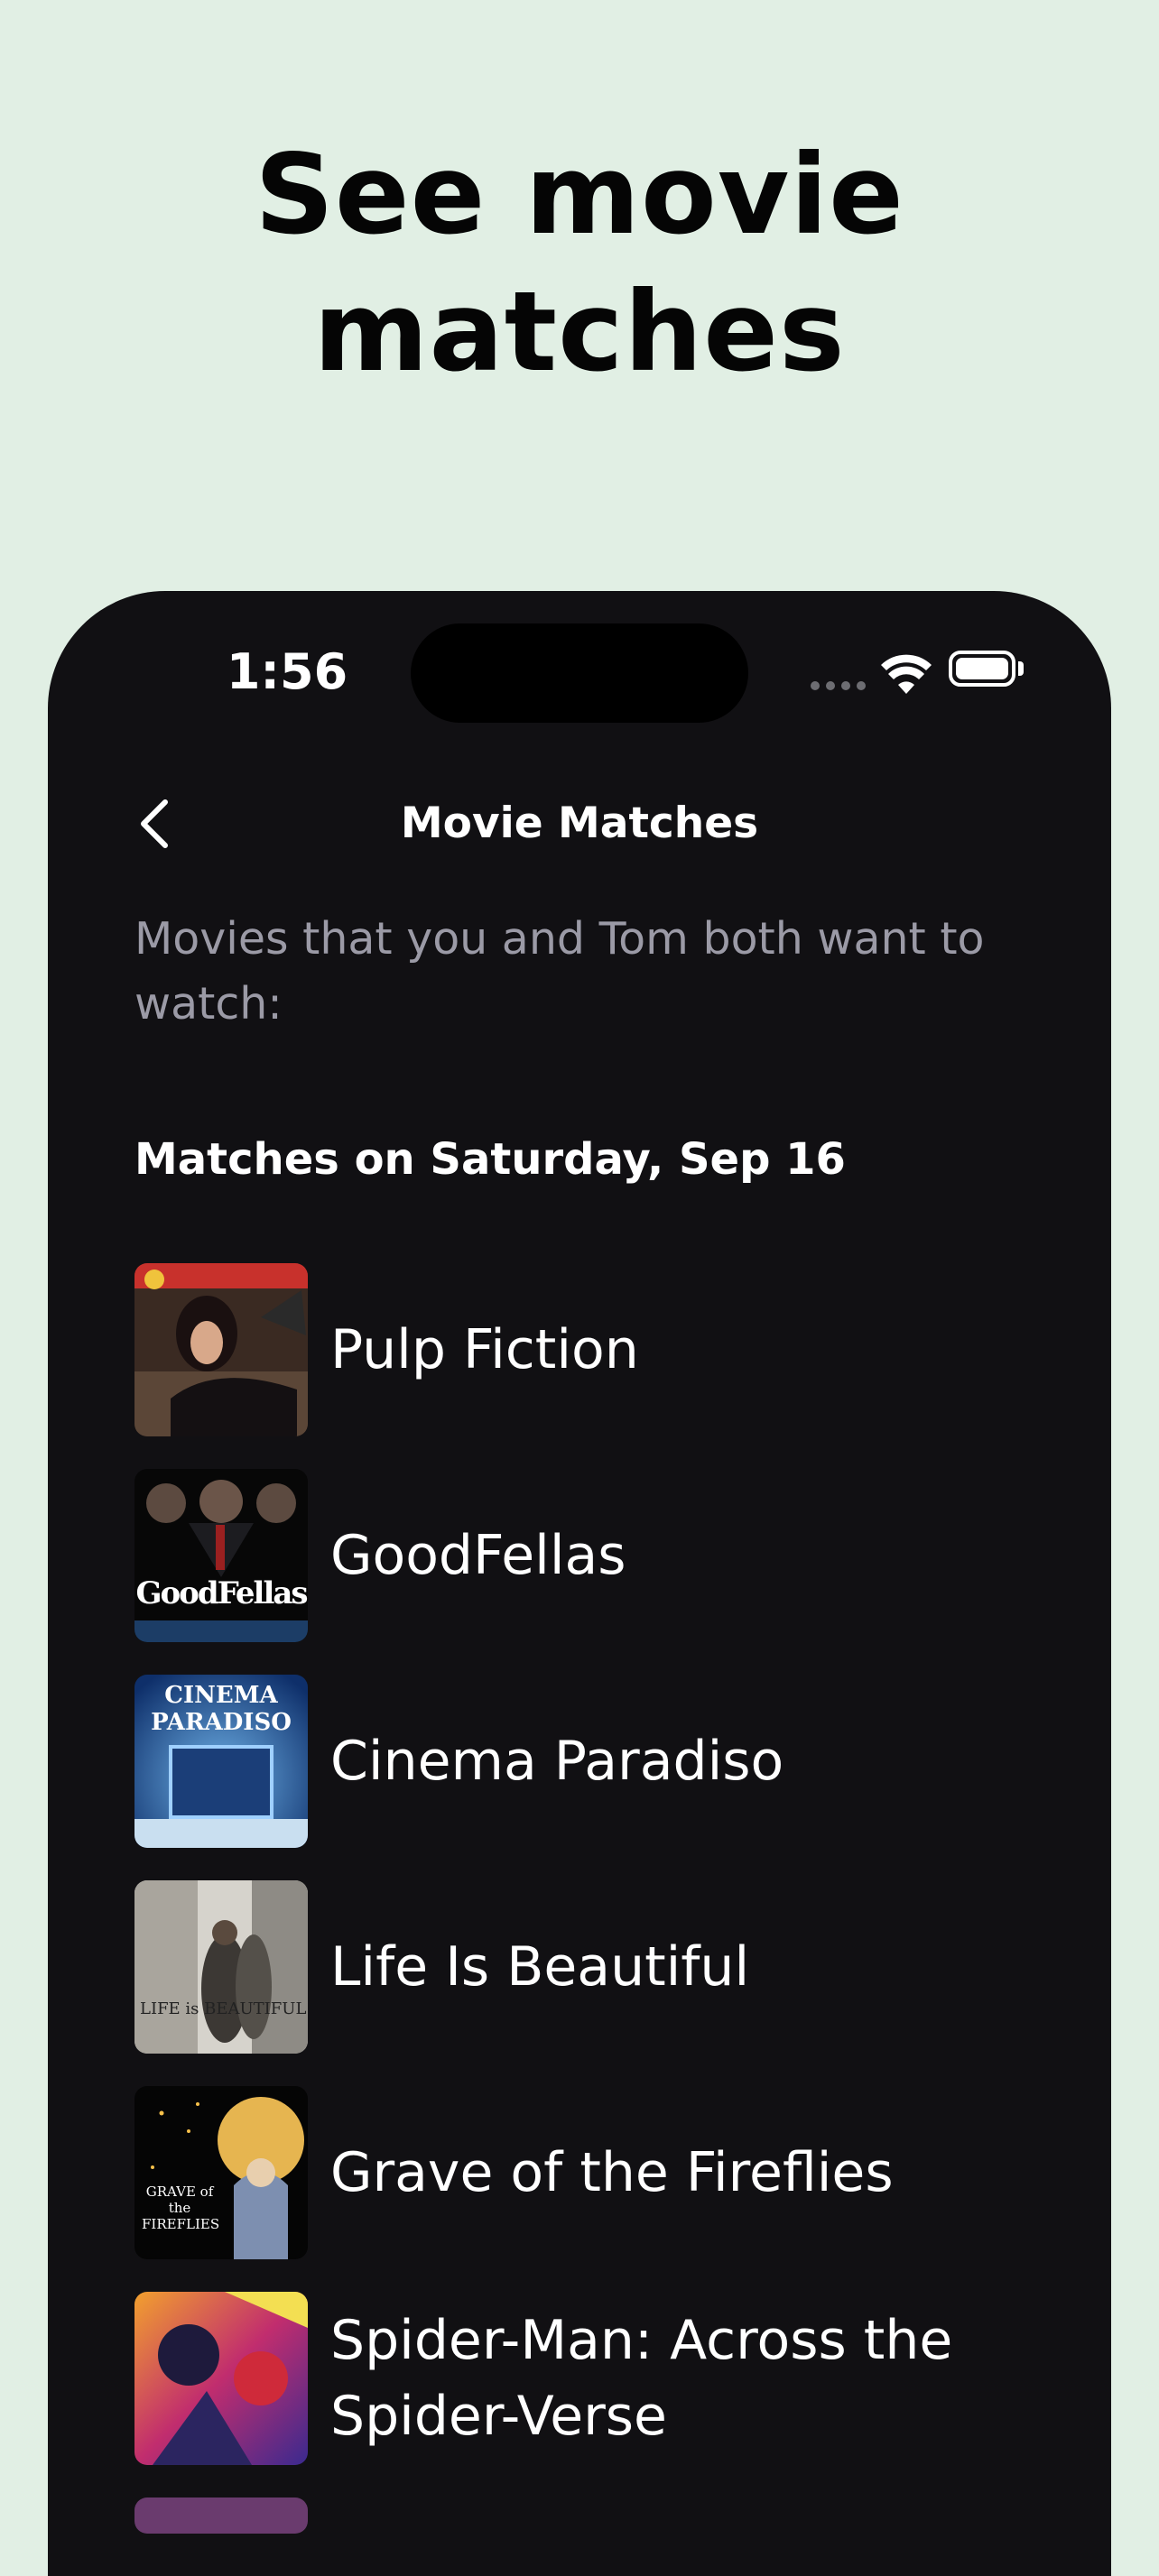 The height and width of the screenshot is (2576, 1159). What do you see at coordinates (221, 1709) in the screenshot?
I see `poster-text: CINEMA PARADISO` at bounding box center [221, 1709].